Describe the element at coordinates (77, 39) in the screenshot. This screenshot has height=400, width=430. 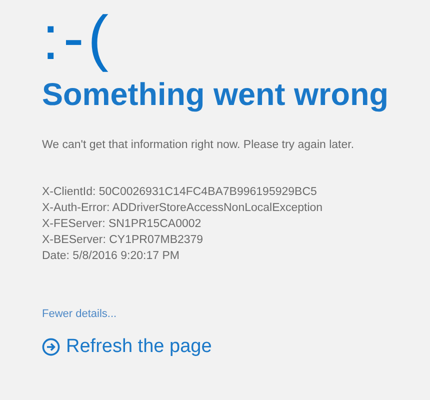
I see `sad-face-emoticon: :-(` at that location.